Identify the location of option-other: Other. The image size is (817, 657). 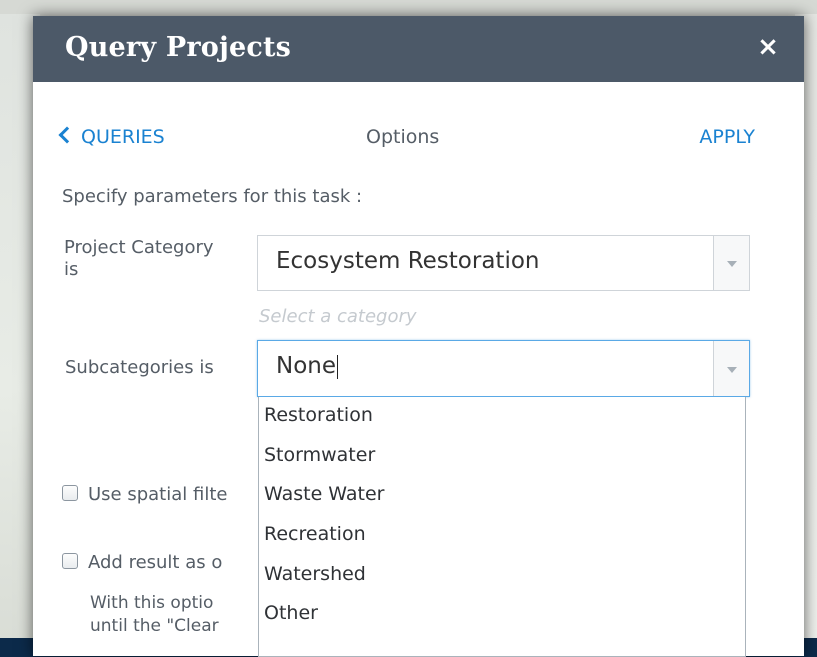
(291, 613).